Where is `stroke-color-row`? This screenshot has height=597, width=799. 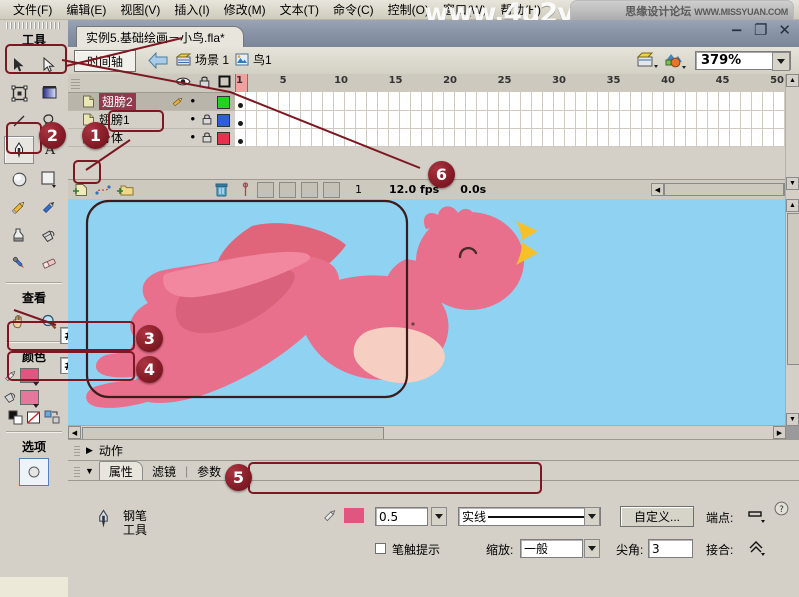 stroke-color-row is located at coordinates (34, 376).